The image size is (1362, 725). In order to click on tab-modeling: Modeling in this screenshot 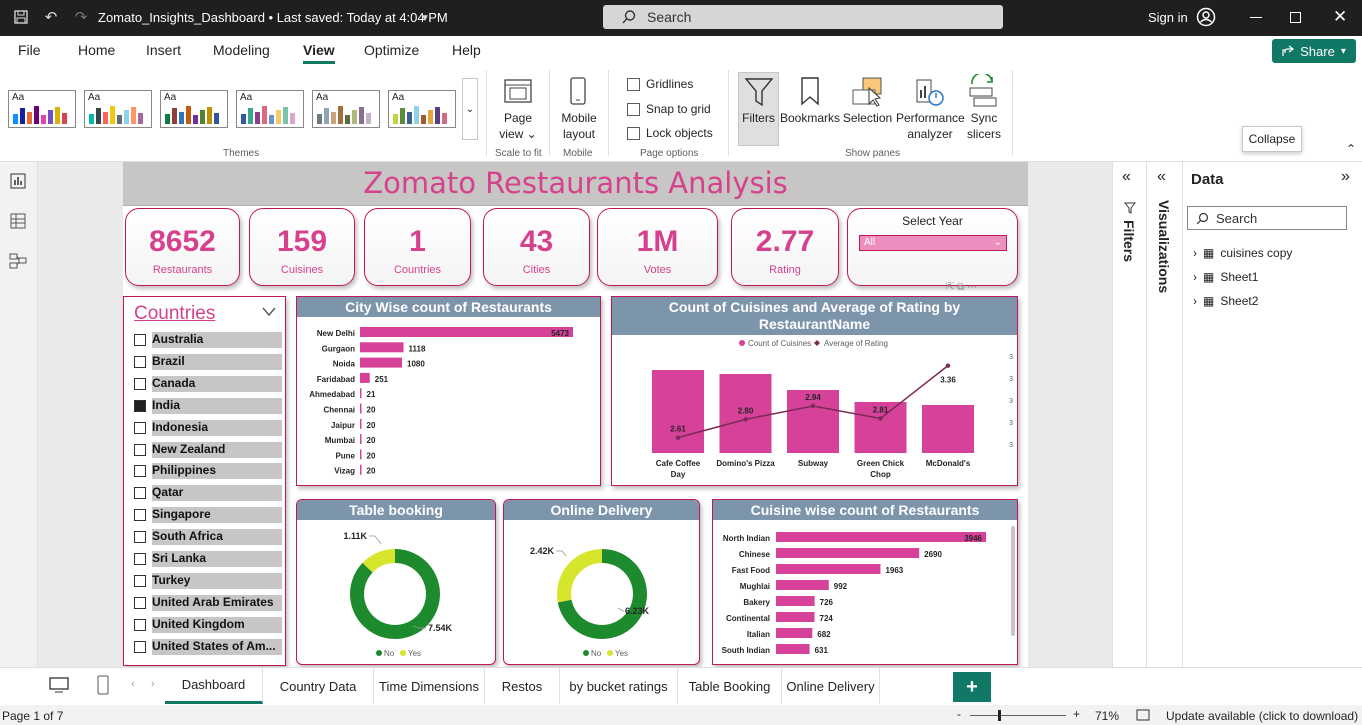, I will do `click(241, 50)`.